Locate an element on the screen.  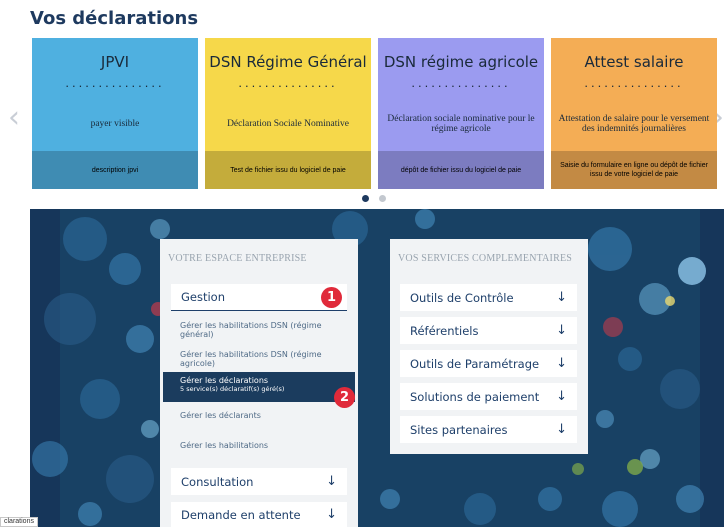
services-item-label: Outils de Contrôle is located at coordinates (462, 297).